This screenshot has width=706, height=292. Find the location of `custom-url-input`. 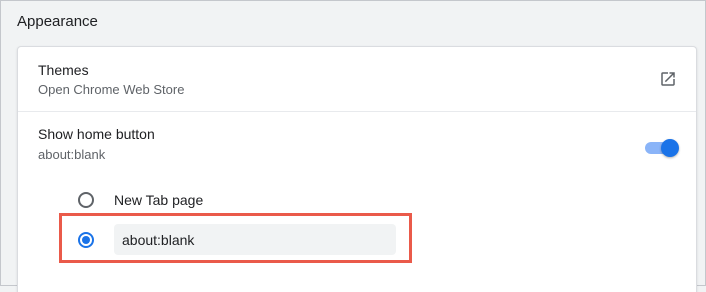

custom-url-input is located at coordinates (255, 239).